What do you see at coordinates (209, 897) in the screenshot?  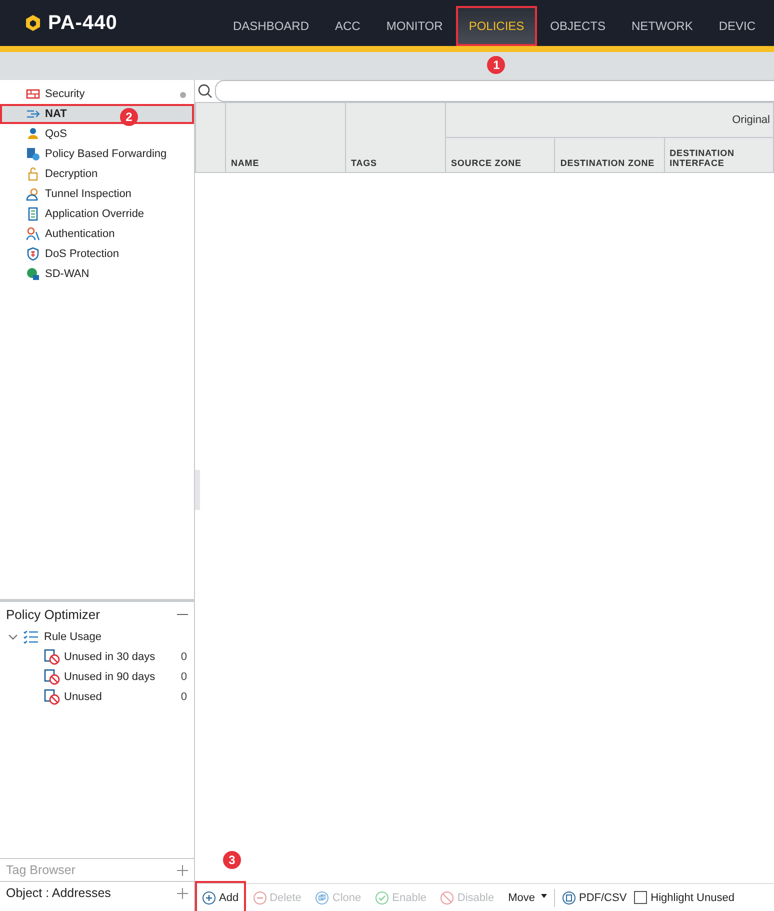 I see `add-icon` at bounding box center [209, 897].